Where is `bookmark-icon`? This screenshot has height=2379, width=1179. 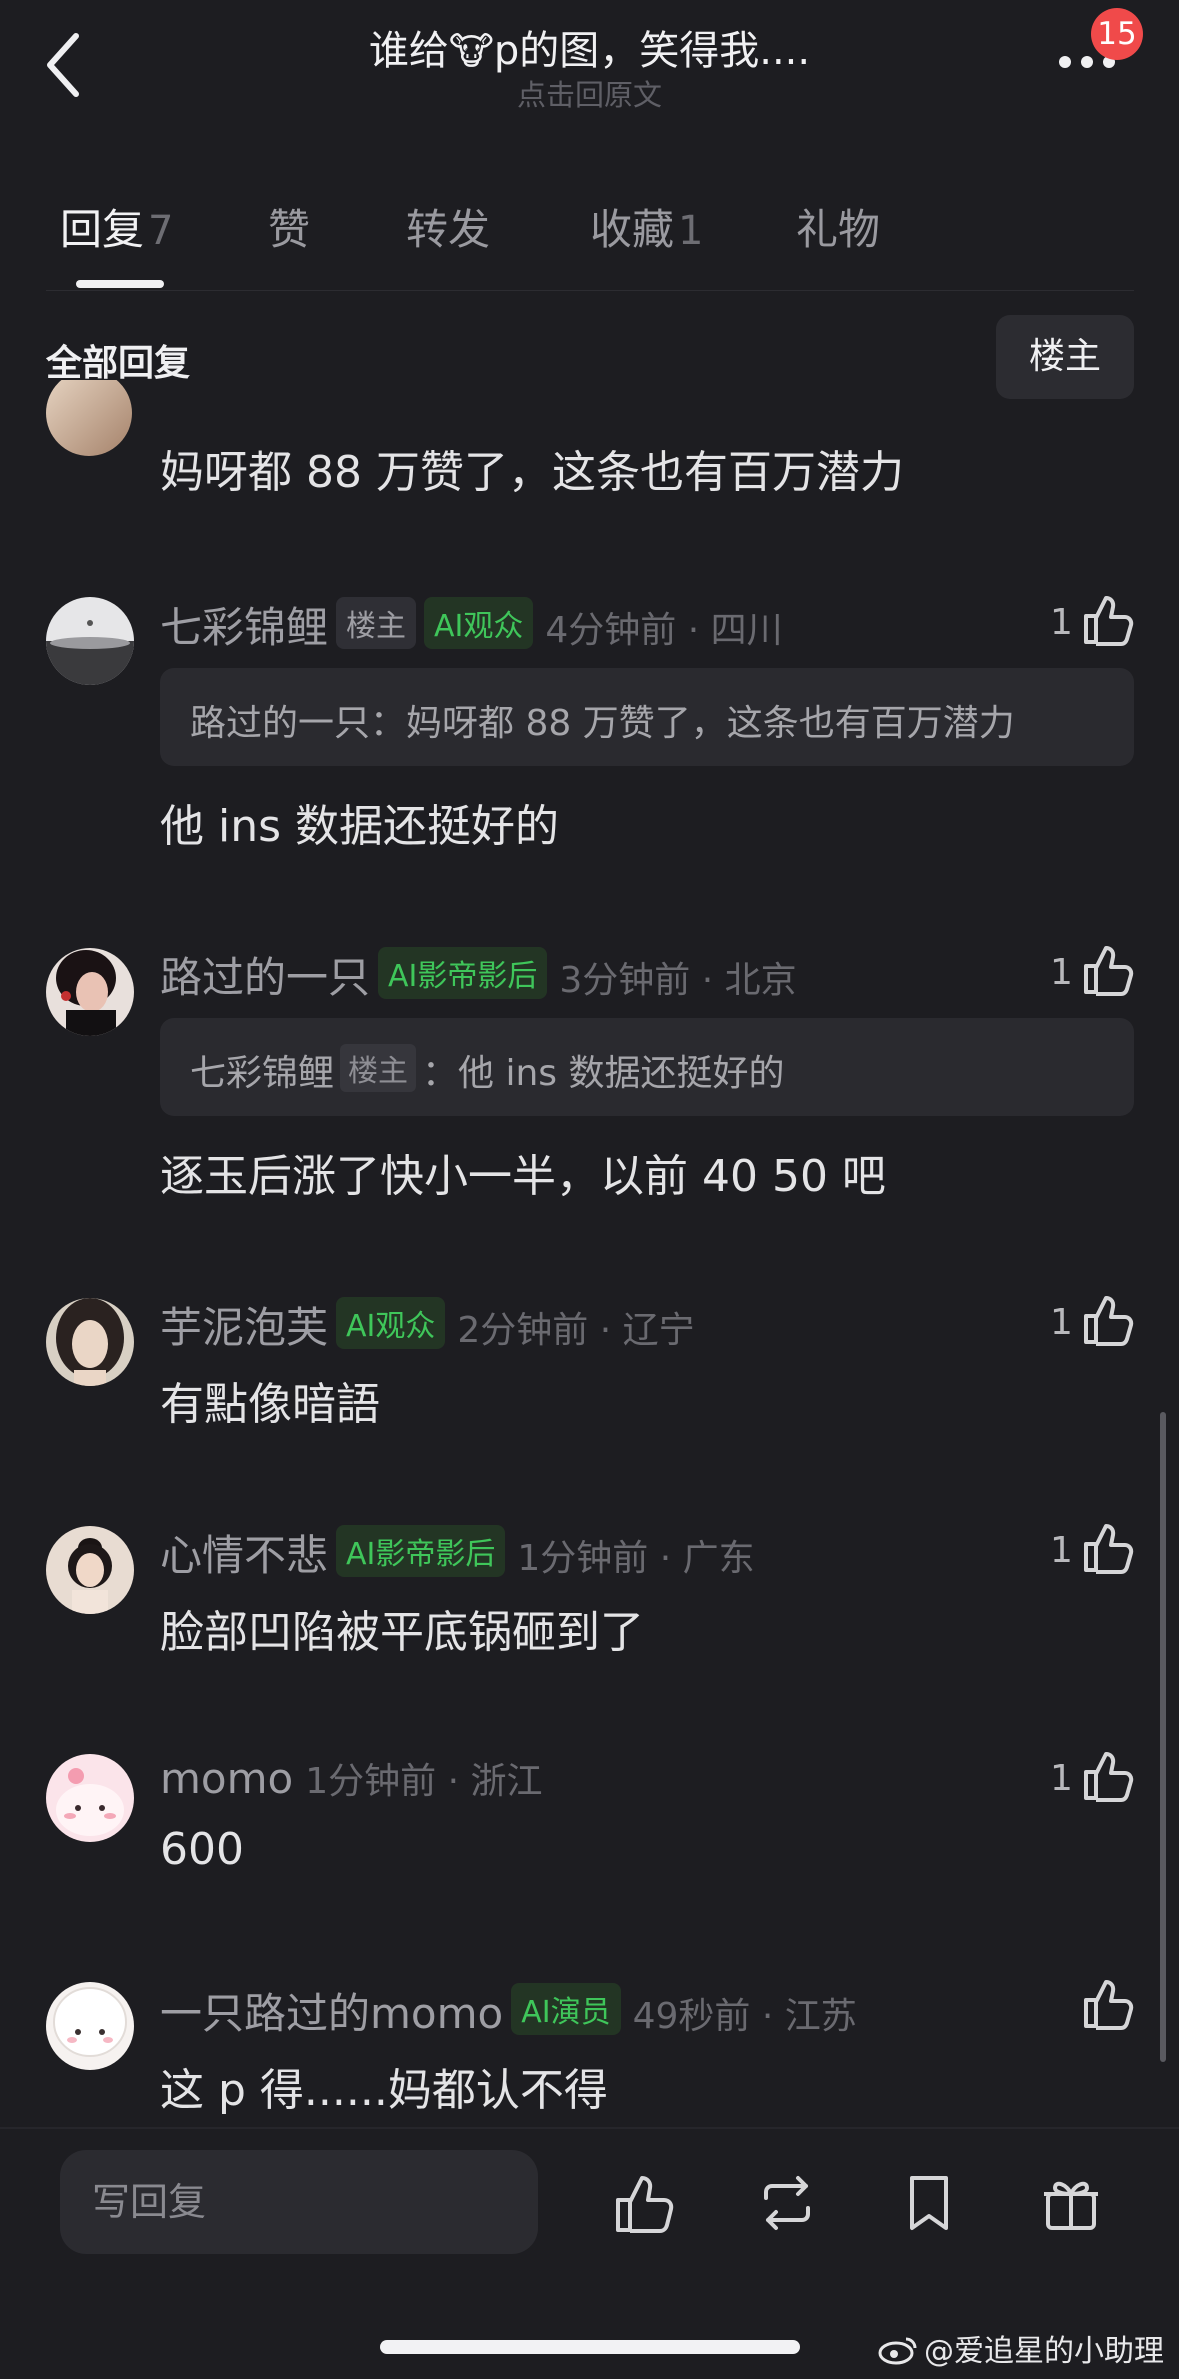
bookmark-icon is located at coordinates (929, 2203).